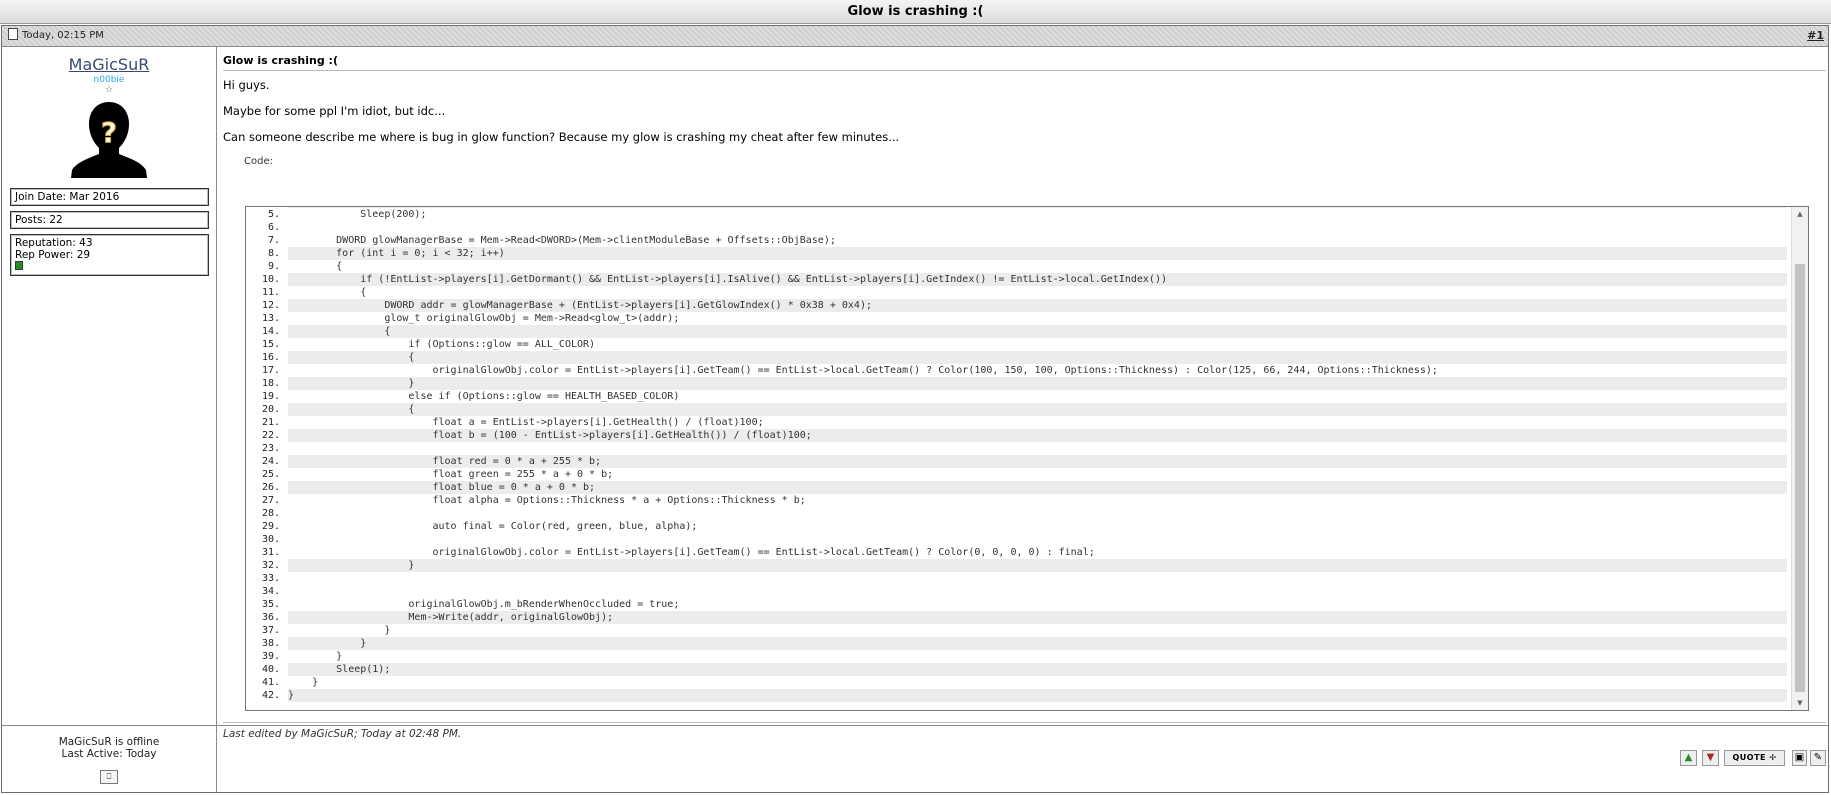 The image size is (1831, 795). I want to click on scroll-down-icon: ▼, so click(1800, 703).